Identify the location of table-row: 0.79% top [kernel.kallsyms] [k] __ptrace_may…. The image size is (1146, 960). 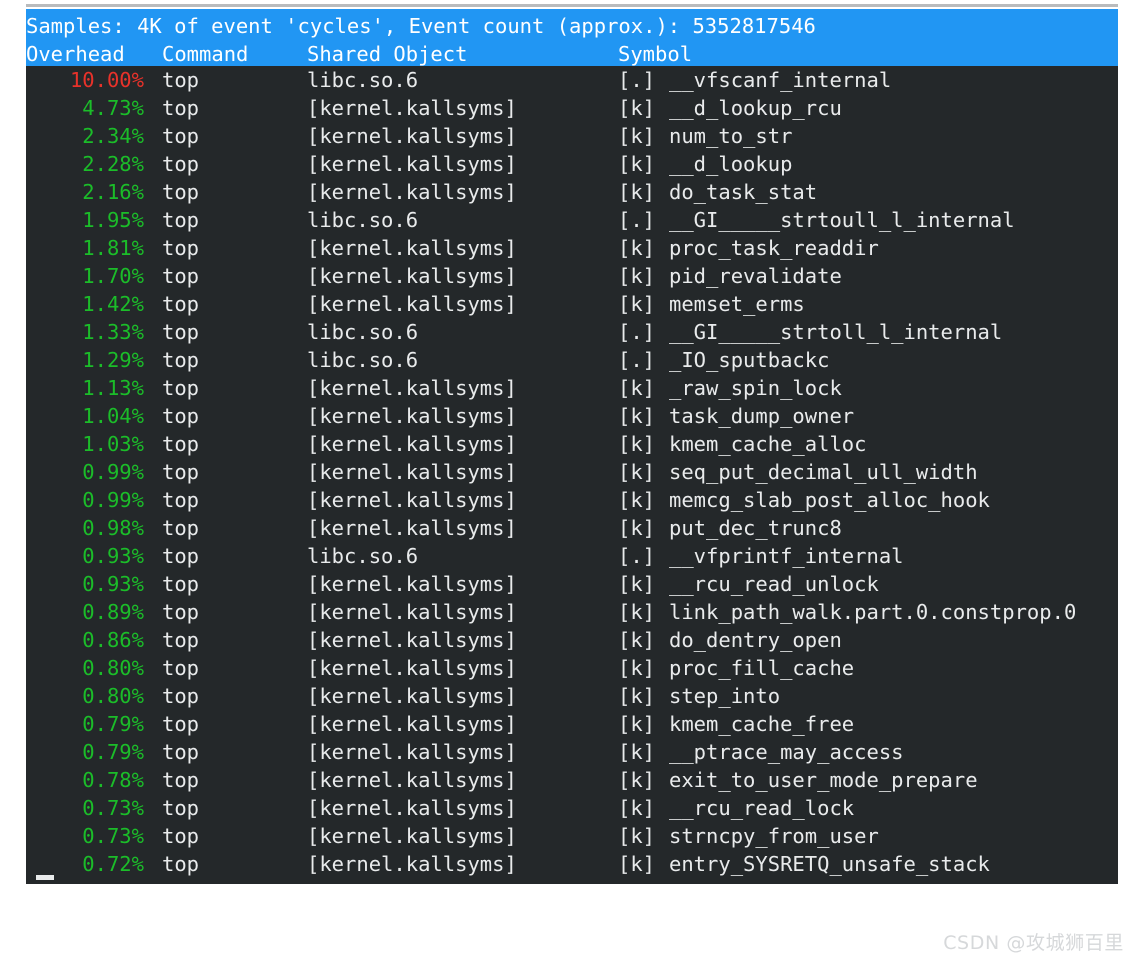
(572, 752).